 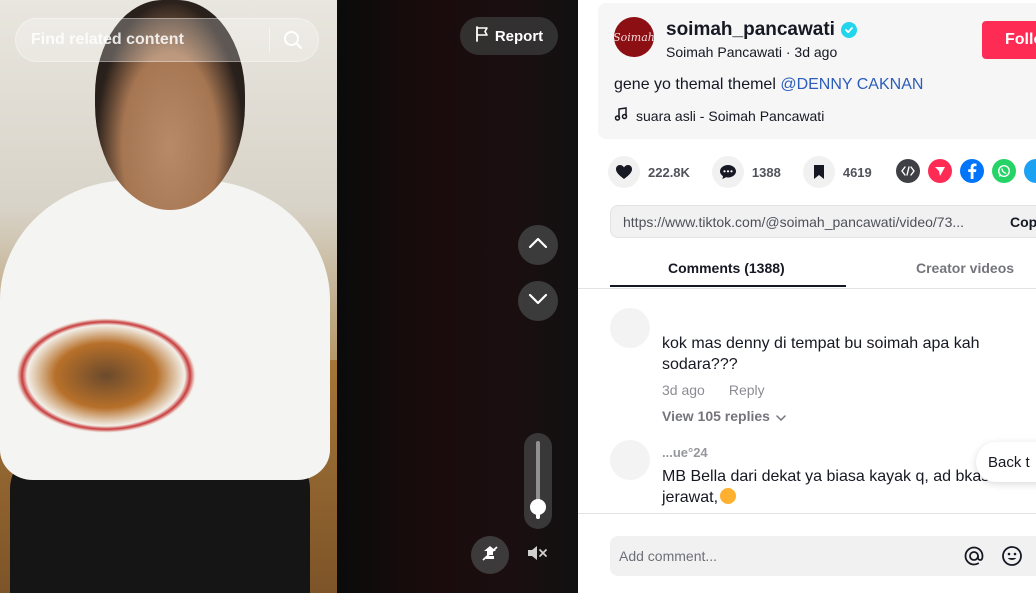 What do you see at coordinates (269, 40) in the screenshot?
I see `search-divider` at bounding box center [269, 40].